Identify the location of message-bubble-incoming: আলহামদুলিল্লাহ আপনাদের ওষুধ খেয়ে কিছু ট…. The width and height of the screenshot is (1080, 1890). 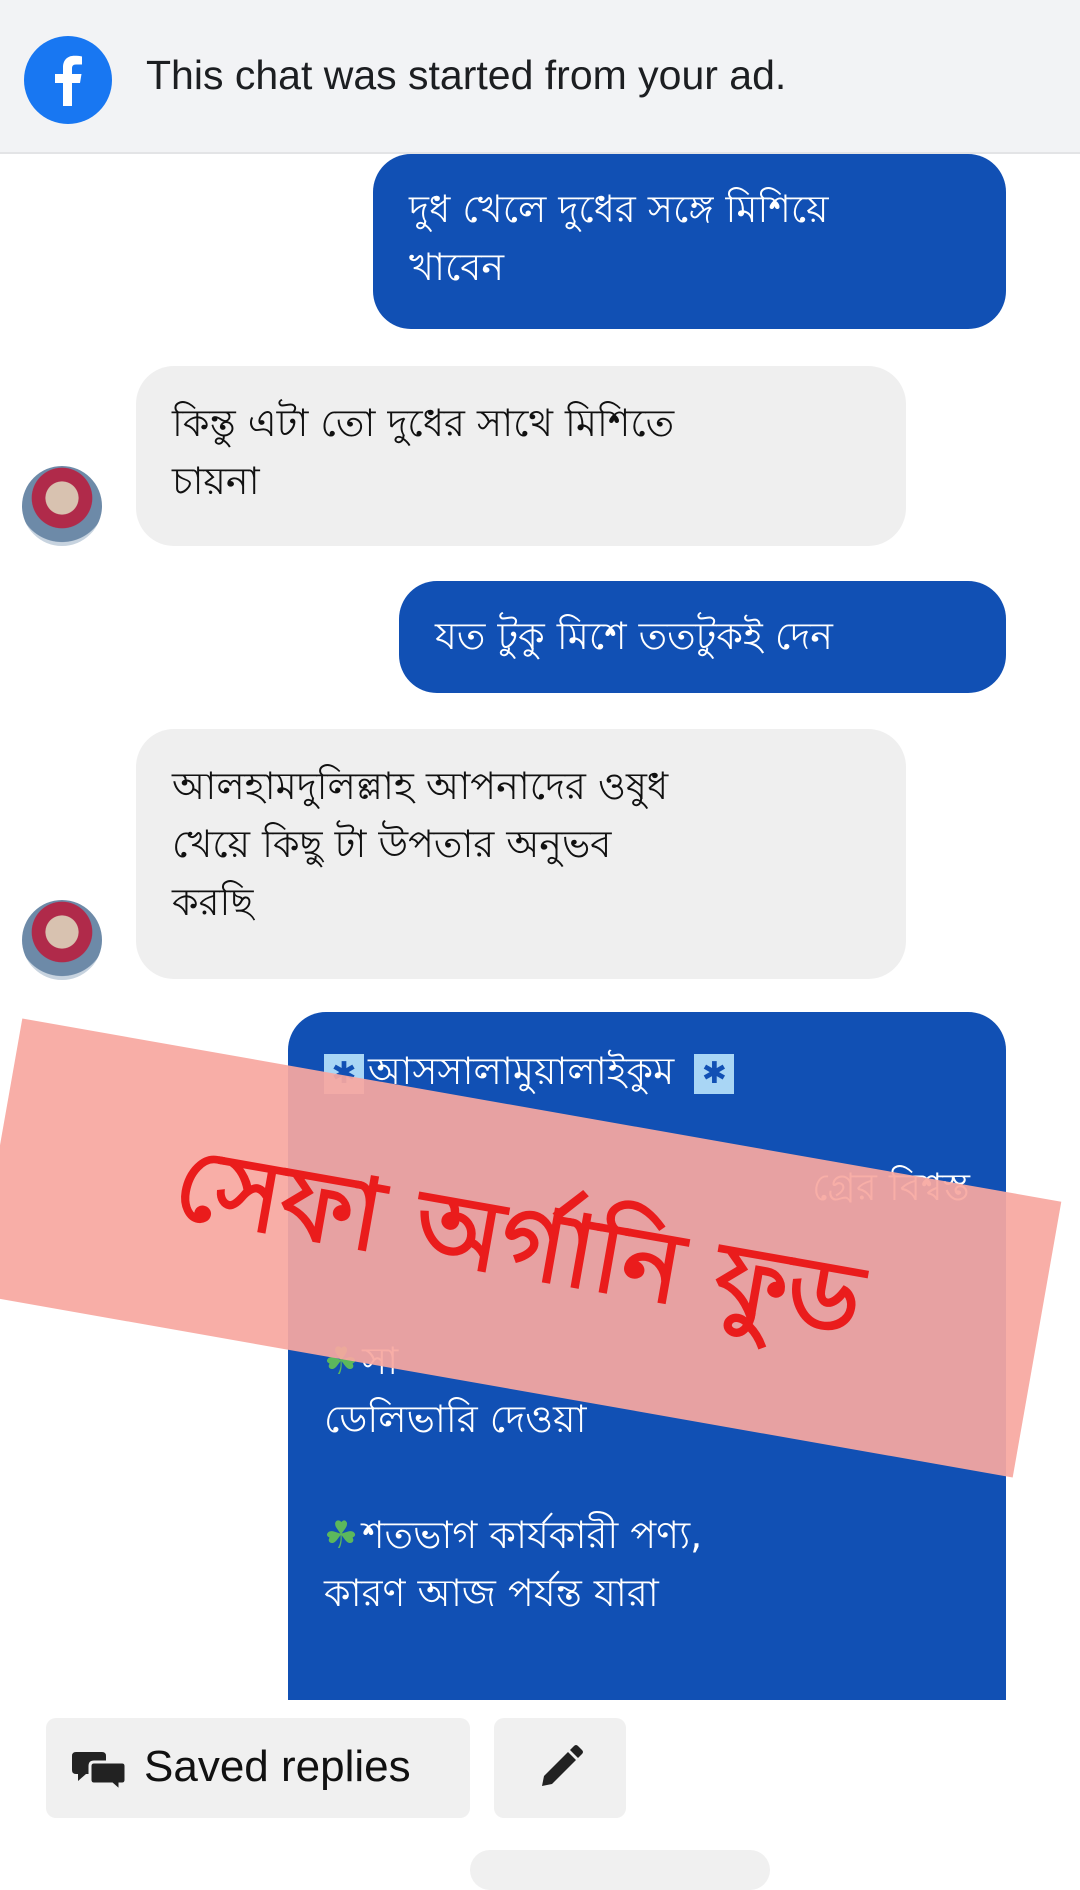
(521, 854).